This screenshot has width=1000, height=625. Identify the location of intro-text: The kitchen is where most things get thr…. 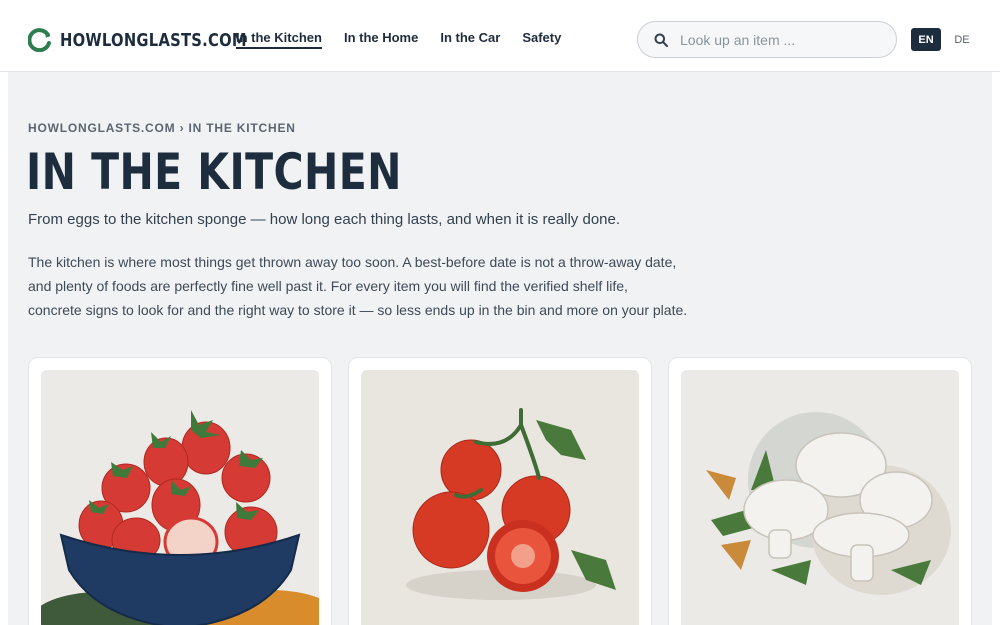
(373, 286).